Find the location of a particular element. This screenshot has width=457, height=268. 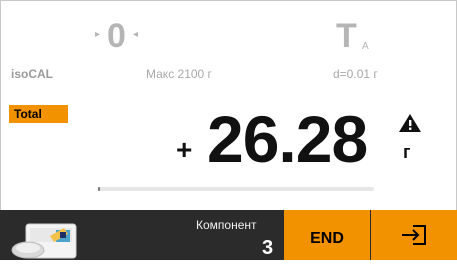

tare-subscript: A is located at coordinates (365, 46).